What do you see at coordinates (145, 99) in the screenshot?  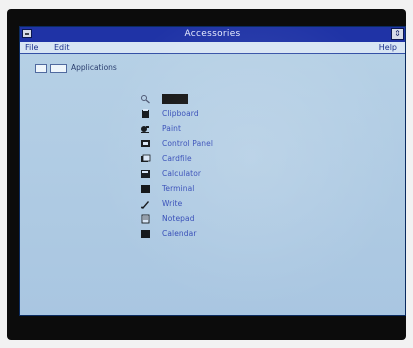 I see `search-icon` at bounding box center [145, 99].